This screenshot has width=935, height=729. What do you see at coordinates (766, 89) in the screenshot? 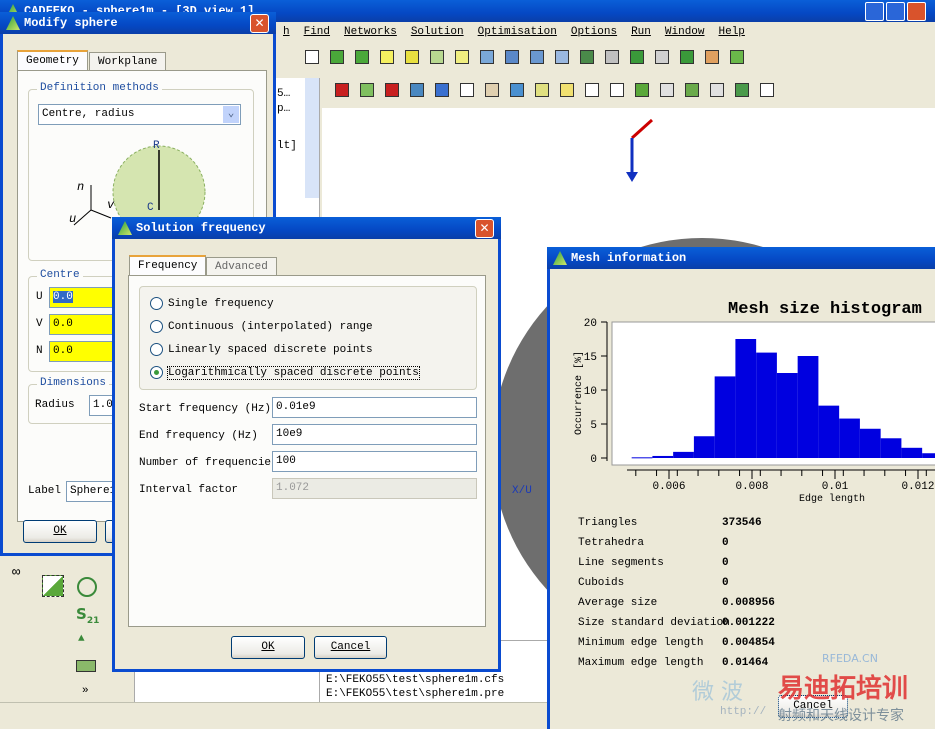
I see `axis-r-button` at bounding box center [766, 89].